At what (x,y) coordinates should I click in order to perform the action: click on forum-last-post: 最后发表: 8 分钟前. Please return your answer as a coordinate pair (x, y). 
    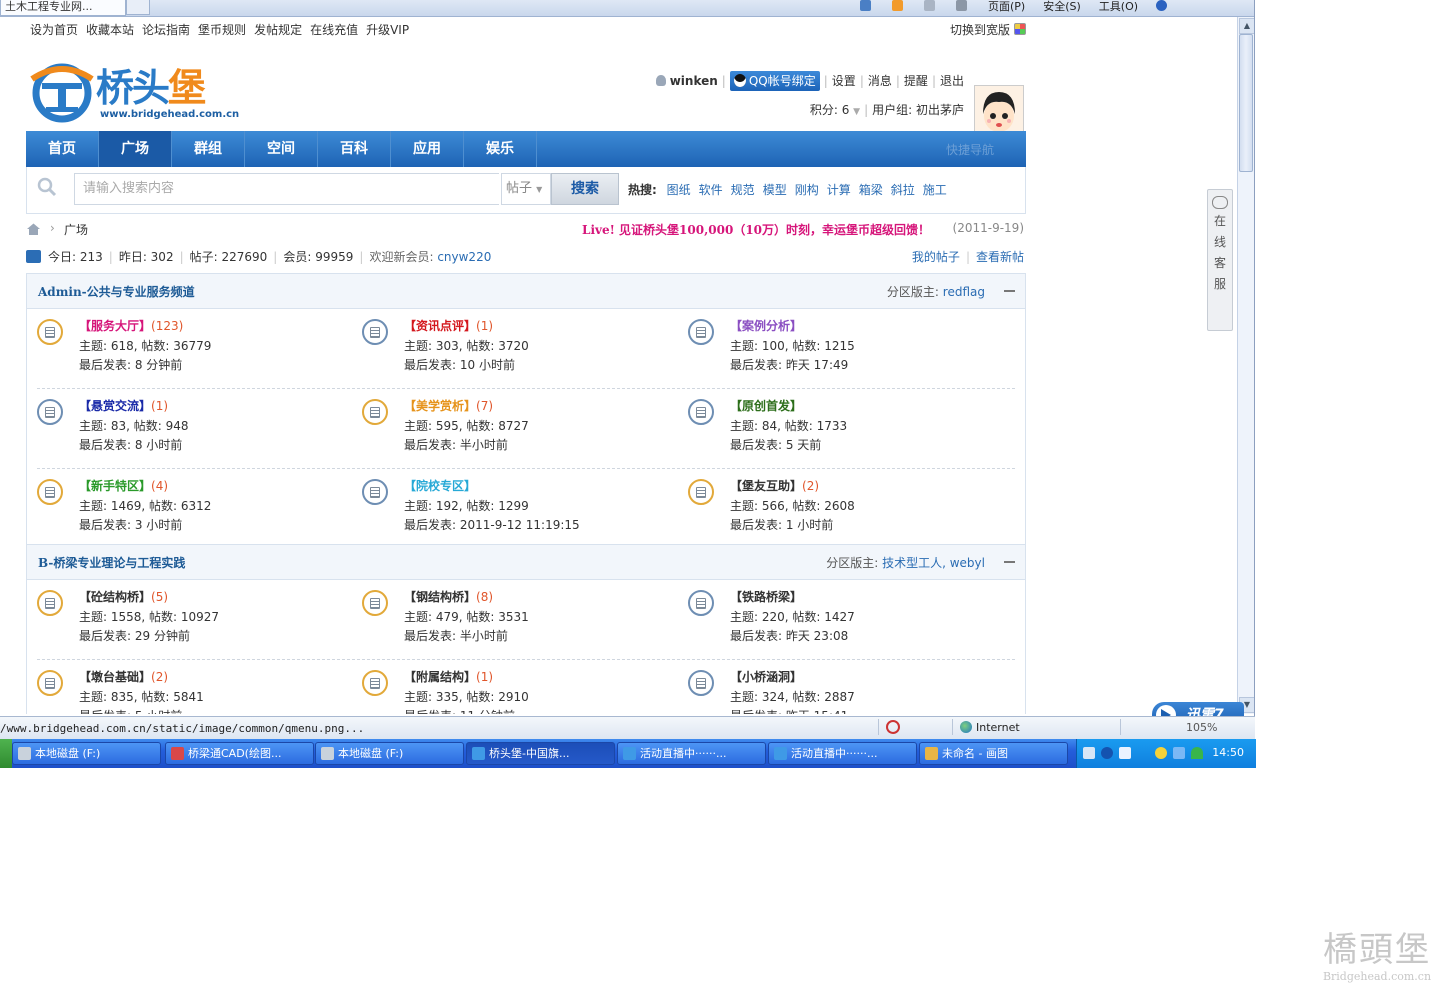
    Looking at the image, I should click on (130, 364).